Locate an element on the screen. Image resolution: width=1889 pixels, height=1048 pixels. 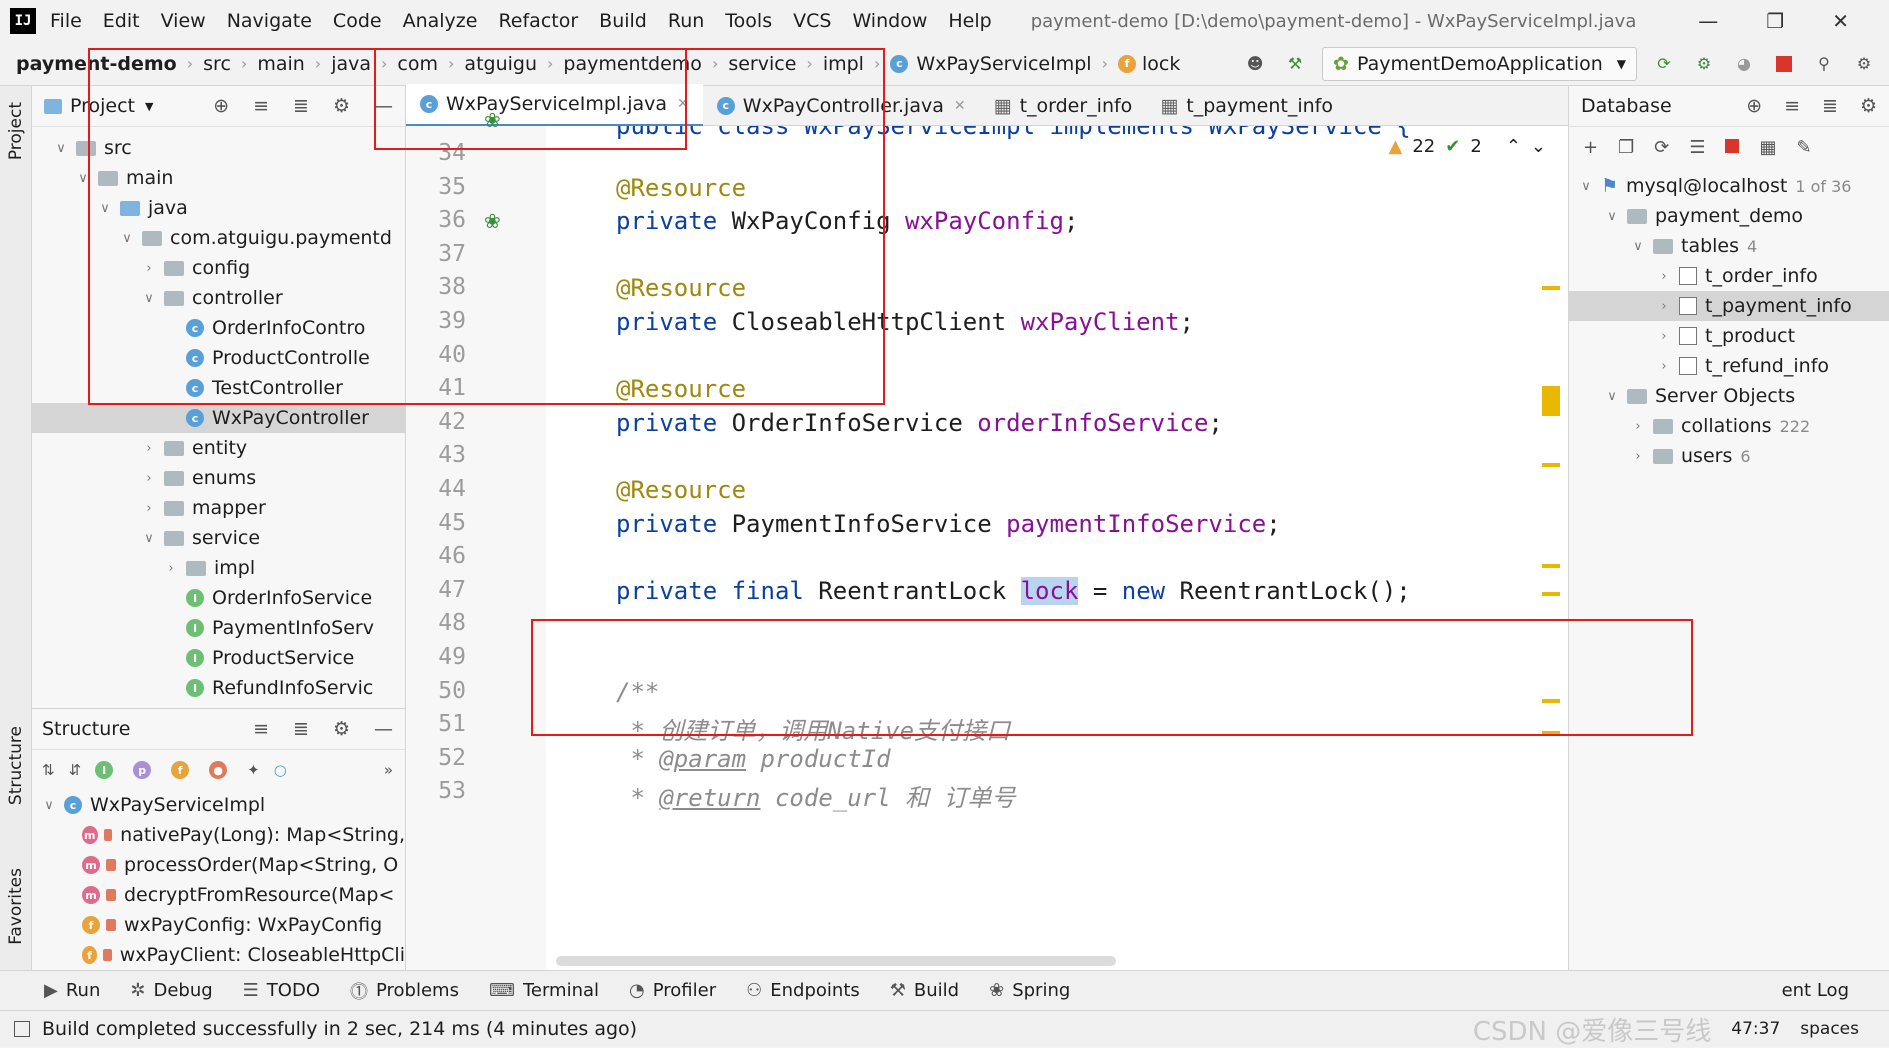
sort-alpha-icon: ⇅ is located at coordinates (48, 770).